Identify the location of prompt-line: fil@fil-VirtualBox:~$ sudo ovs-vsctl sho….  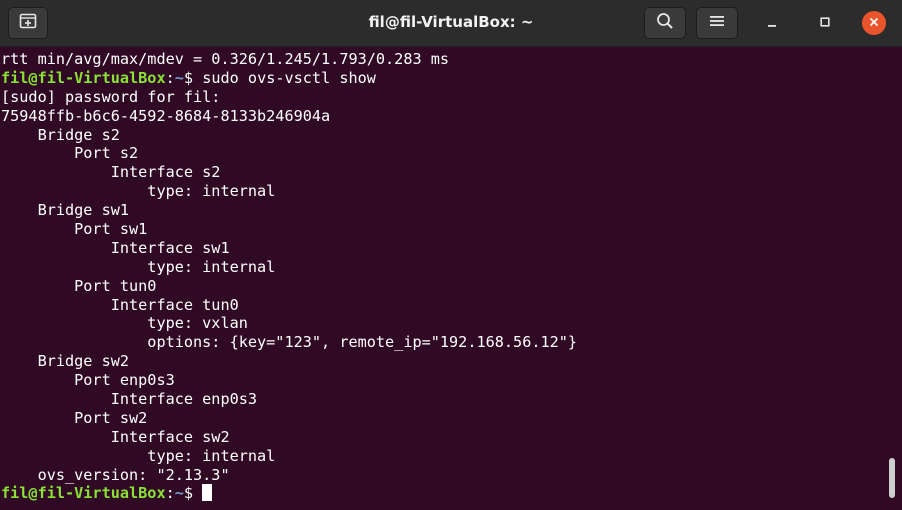
(445, 78).